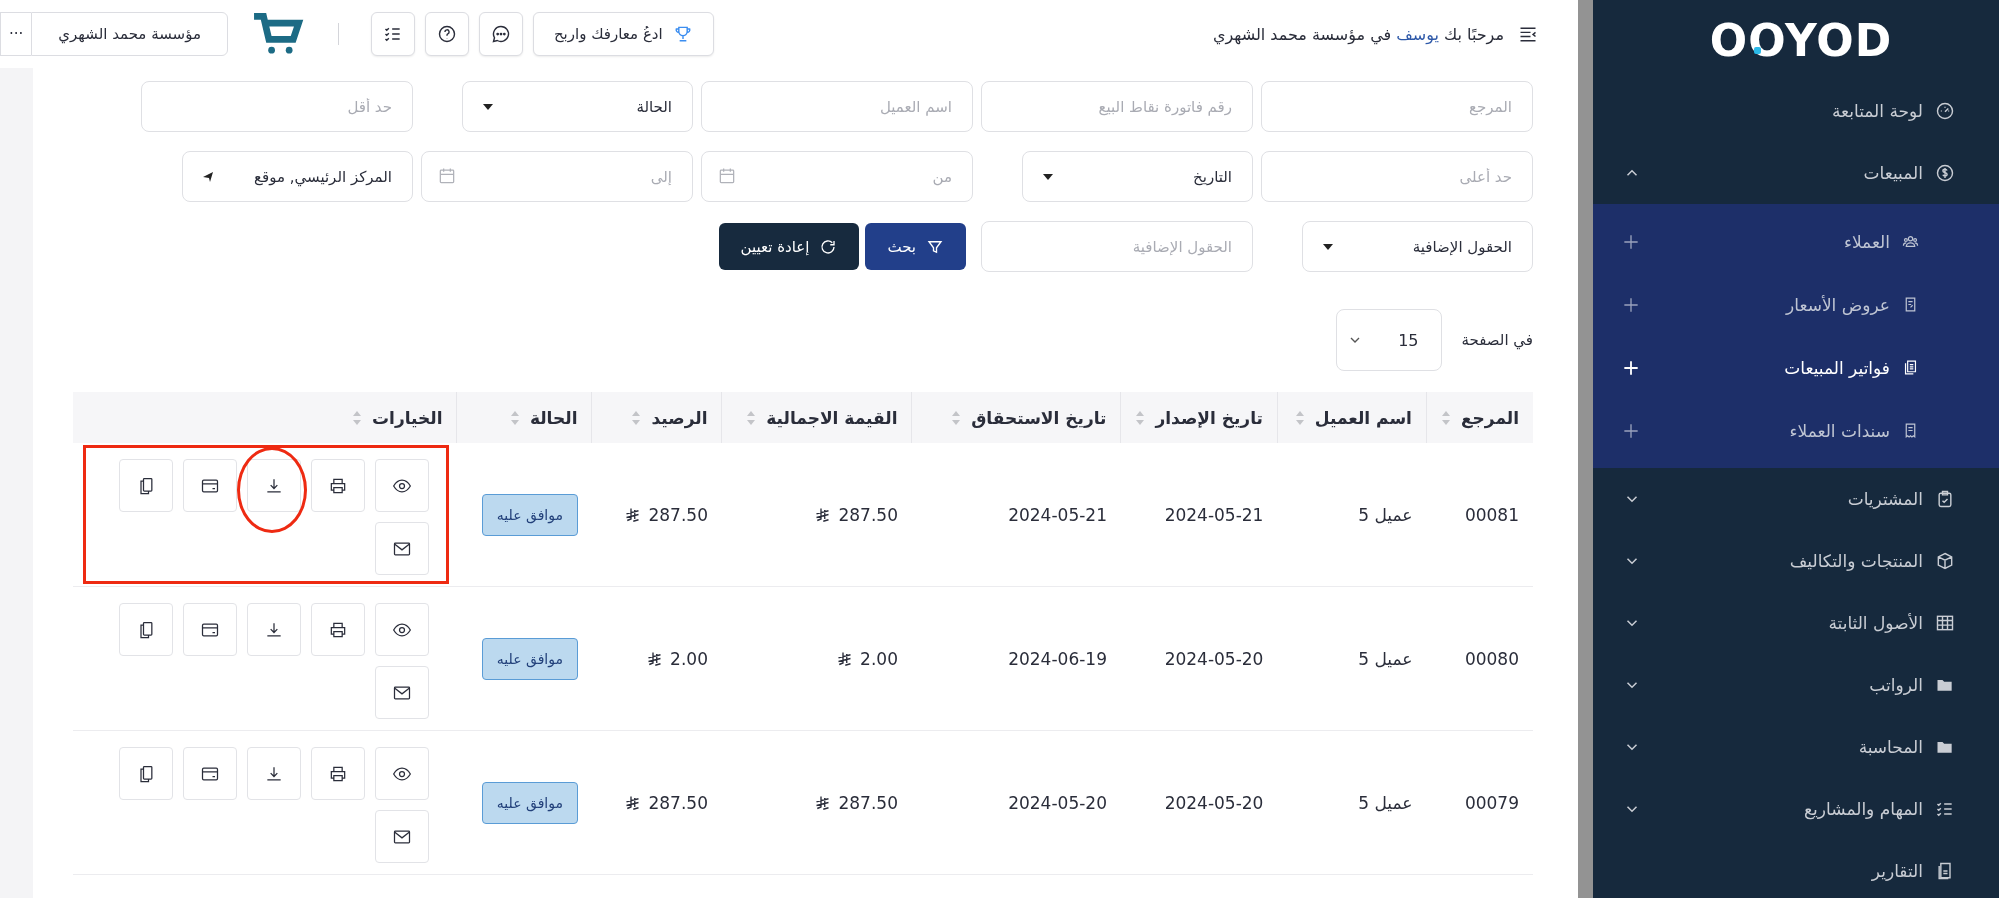 The height and width of the screenshot is (898, 1999). Describe the element at coordinates (1796, 809) in the screenshot. I see `sidebar-item: المهام والمشاريع` at that location.